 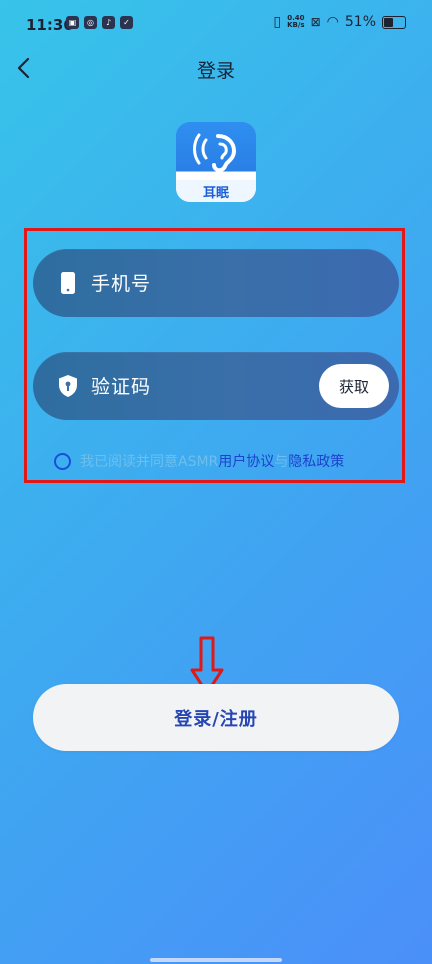 What do you see at coordinates (216, 717) in the screenshot?
I see `login-register-button: 登录/注册` at bounding box center [216, 717].